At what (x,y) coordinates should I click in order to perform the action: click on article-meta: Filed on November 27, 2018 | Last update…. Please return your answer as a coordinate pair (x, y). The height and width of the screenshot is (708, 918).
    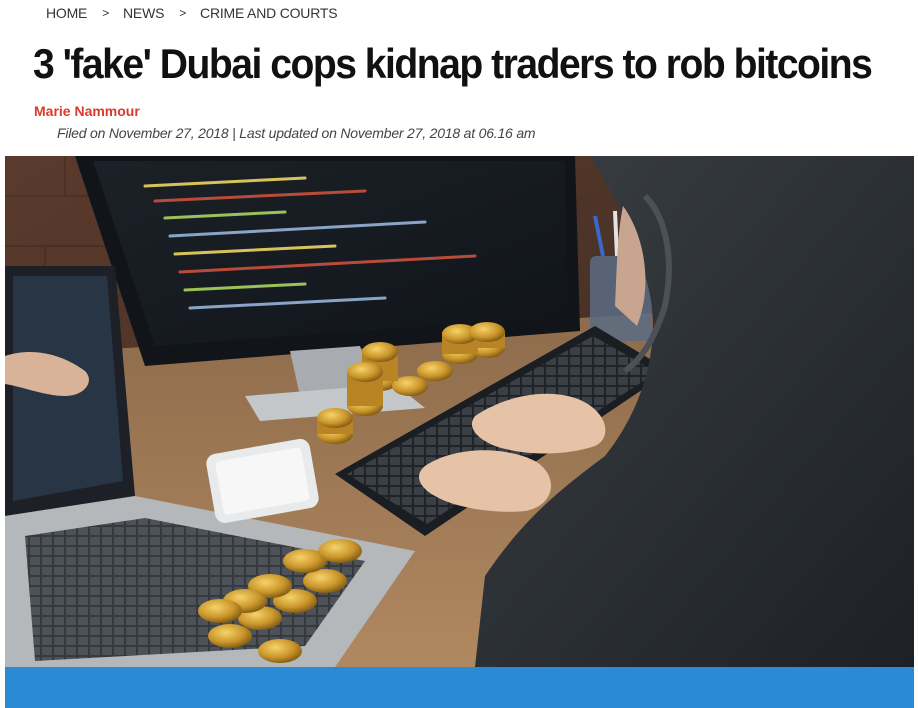
    Looking at the image, I should click on (296, 133).